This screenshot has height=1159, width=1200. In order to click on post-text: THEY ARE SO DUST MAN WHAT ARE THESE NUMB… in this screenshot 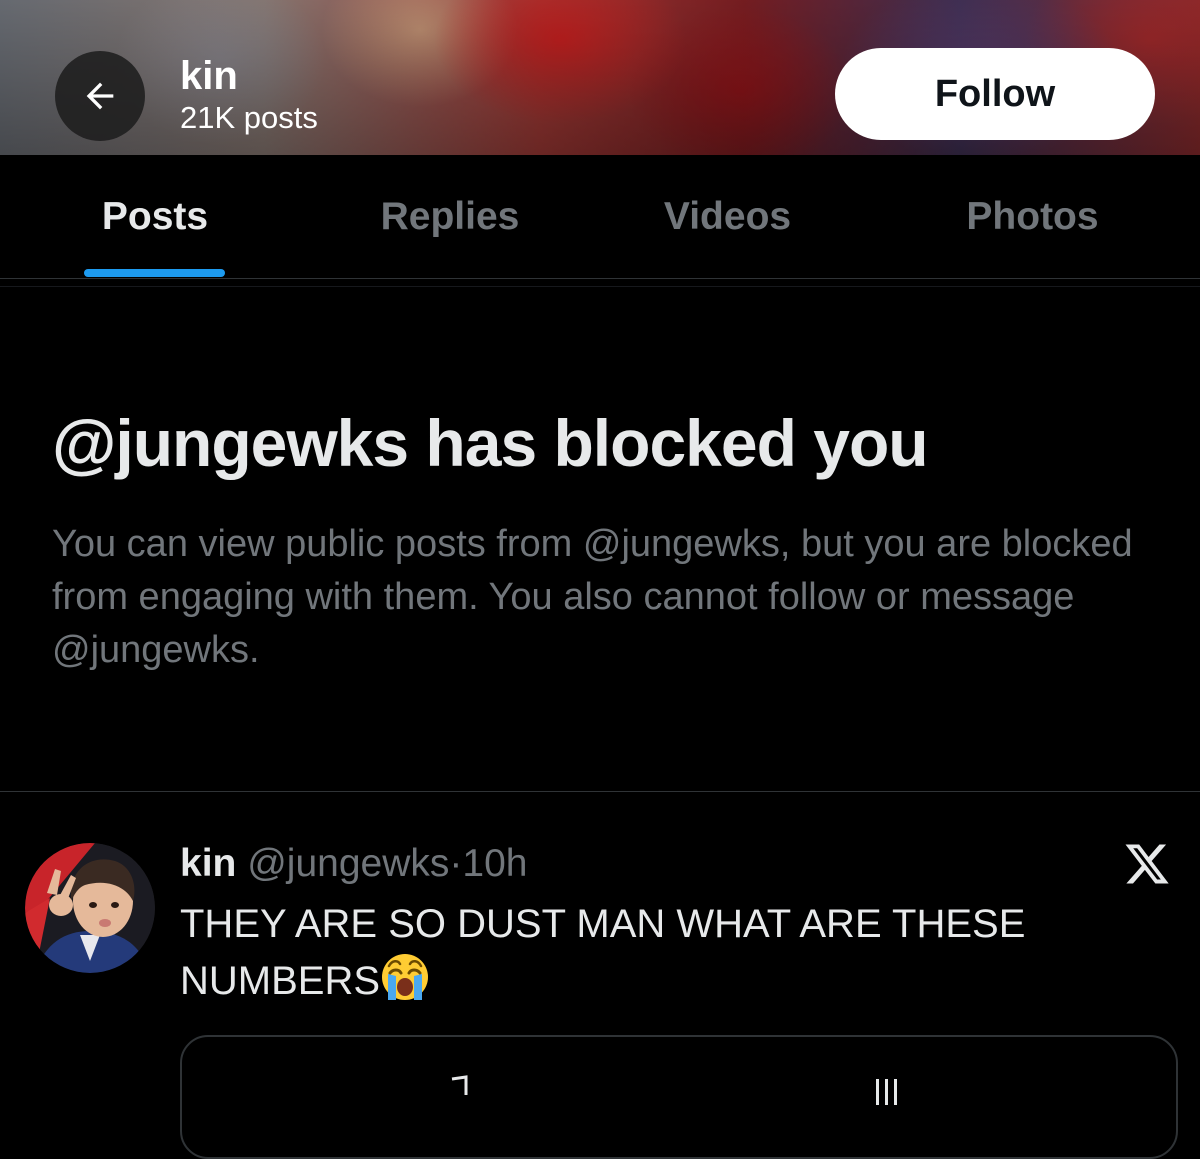, I will do `click(603, 952)`.